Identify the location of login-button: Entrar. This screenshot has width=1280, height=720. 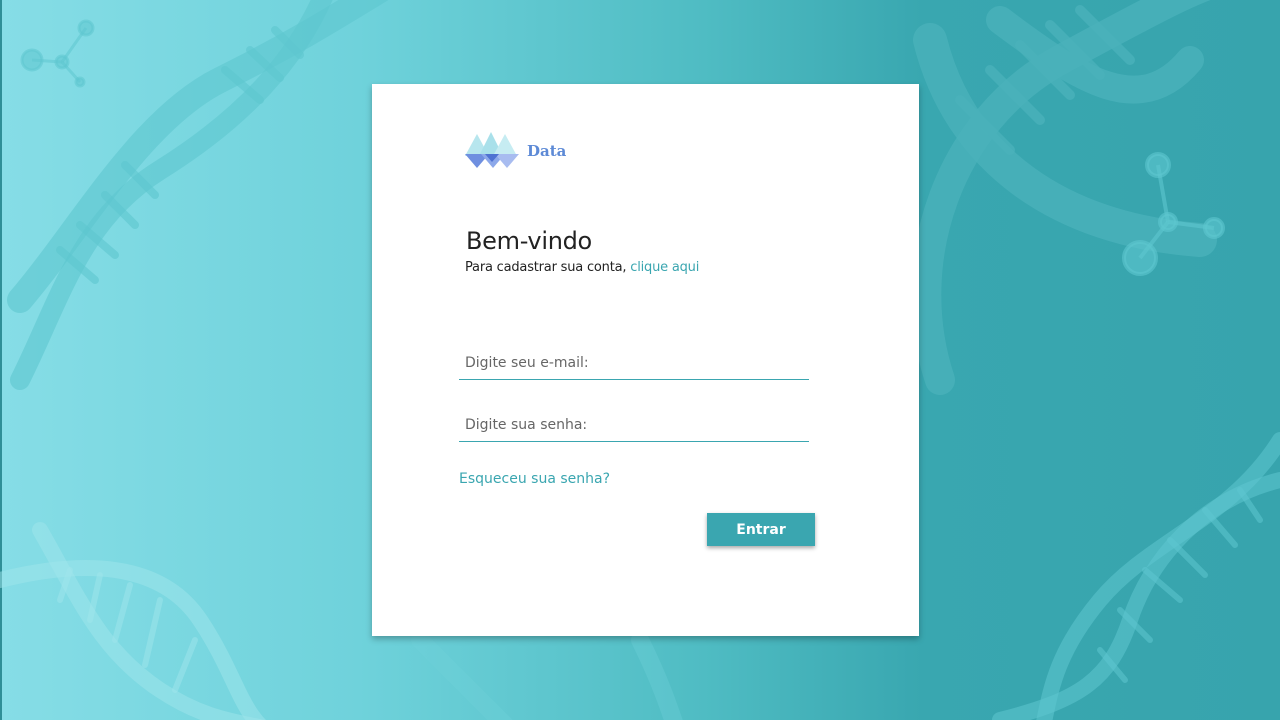
(761, 529).